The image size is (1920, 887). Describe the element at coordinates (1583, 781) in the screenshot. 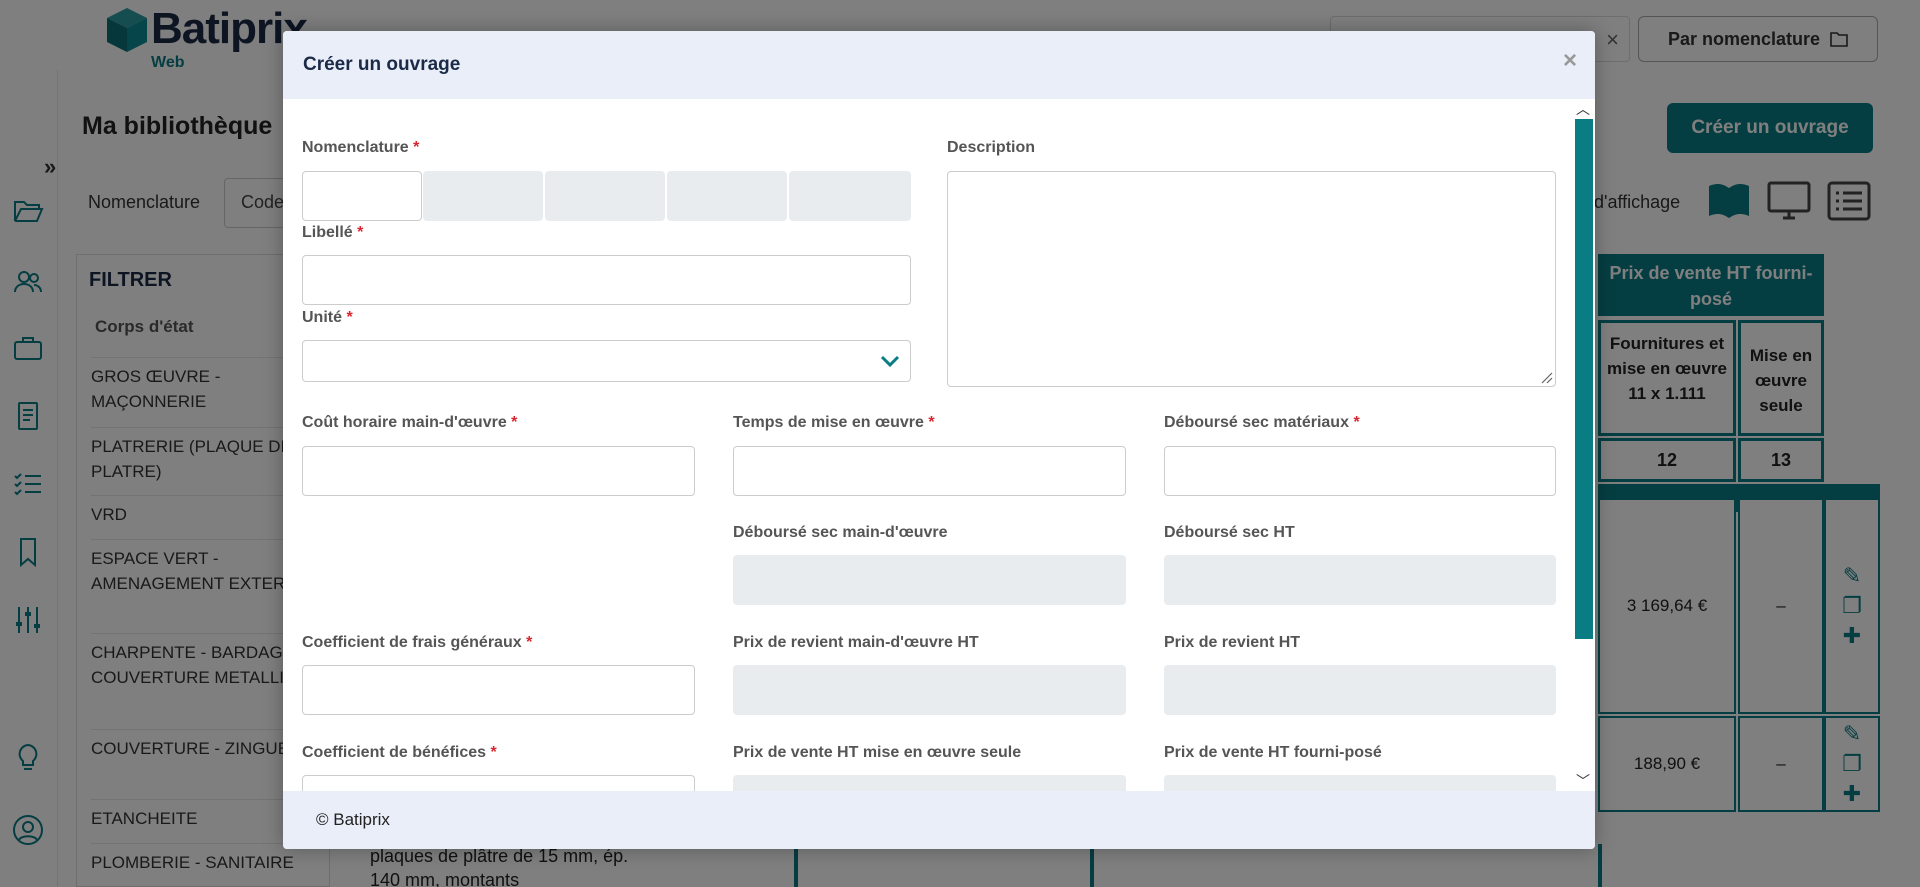

I see `scroll-down-icon: ﹀` at that location.